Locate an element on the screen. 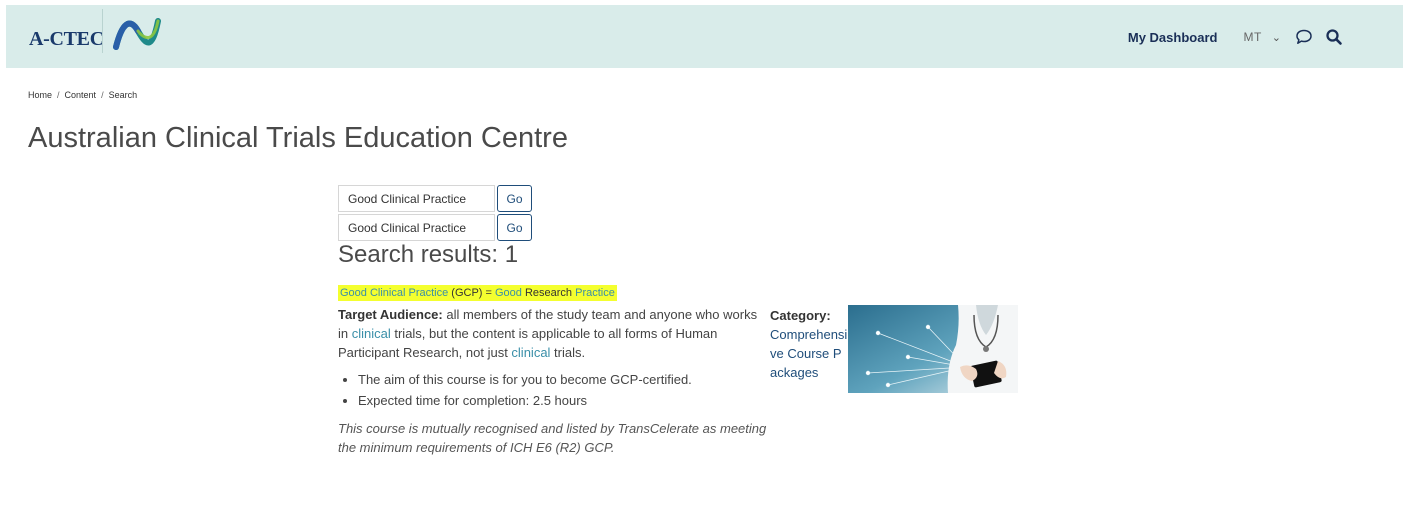 This screenshot has height=517, width=1408. site-logo: A-CTEC is located at coordinates (95, 36).